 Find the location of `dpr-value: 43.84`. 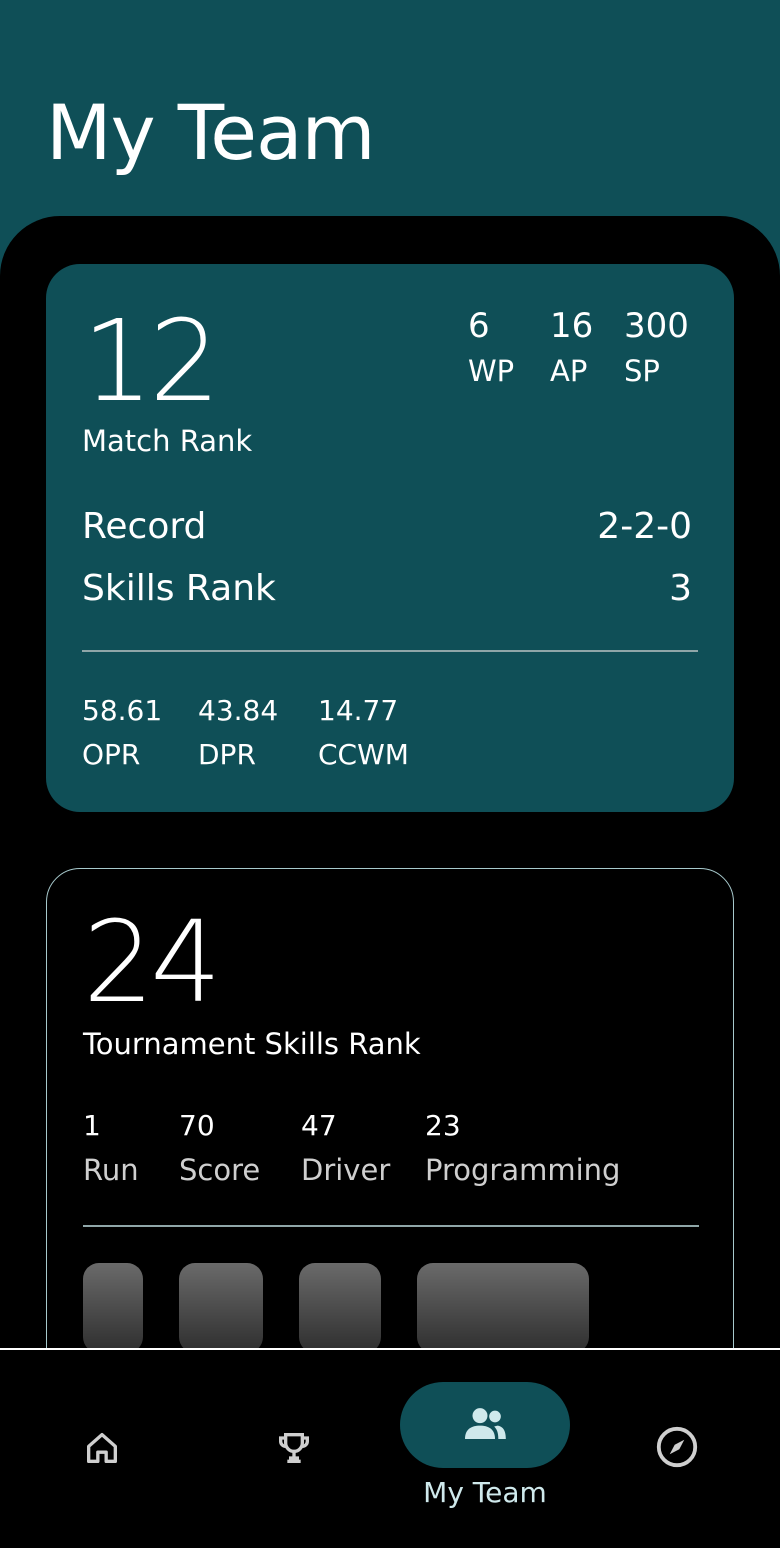

dpr-value: 43.84 is located at coordinates (238, 710).